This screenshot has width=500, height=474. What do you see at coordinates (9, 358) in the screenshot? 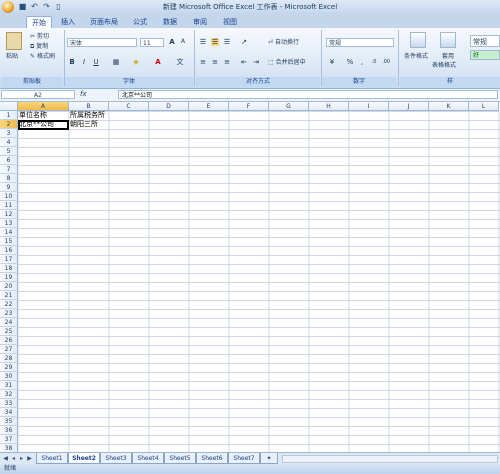
I see `row-header-28: 28` at bounding box center [9, 358].